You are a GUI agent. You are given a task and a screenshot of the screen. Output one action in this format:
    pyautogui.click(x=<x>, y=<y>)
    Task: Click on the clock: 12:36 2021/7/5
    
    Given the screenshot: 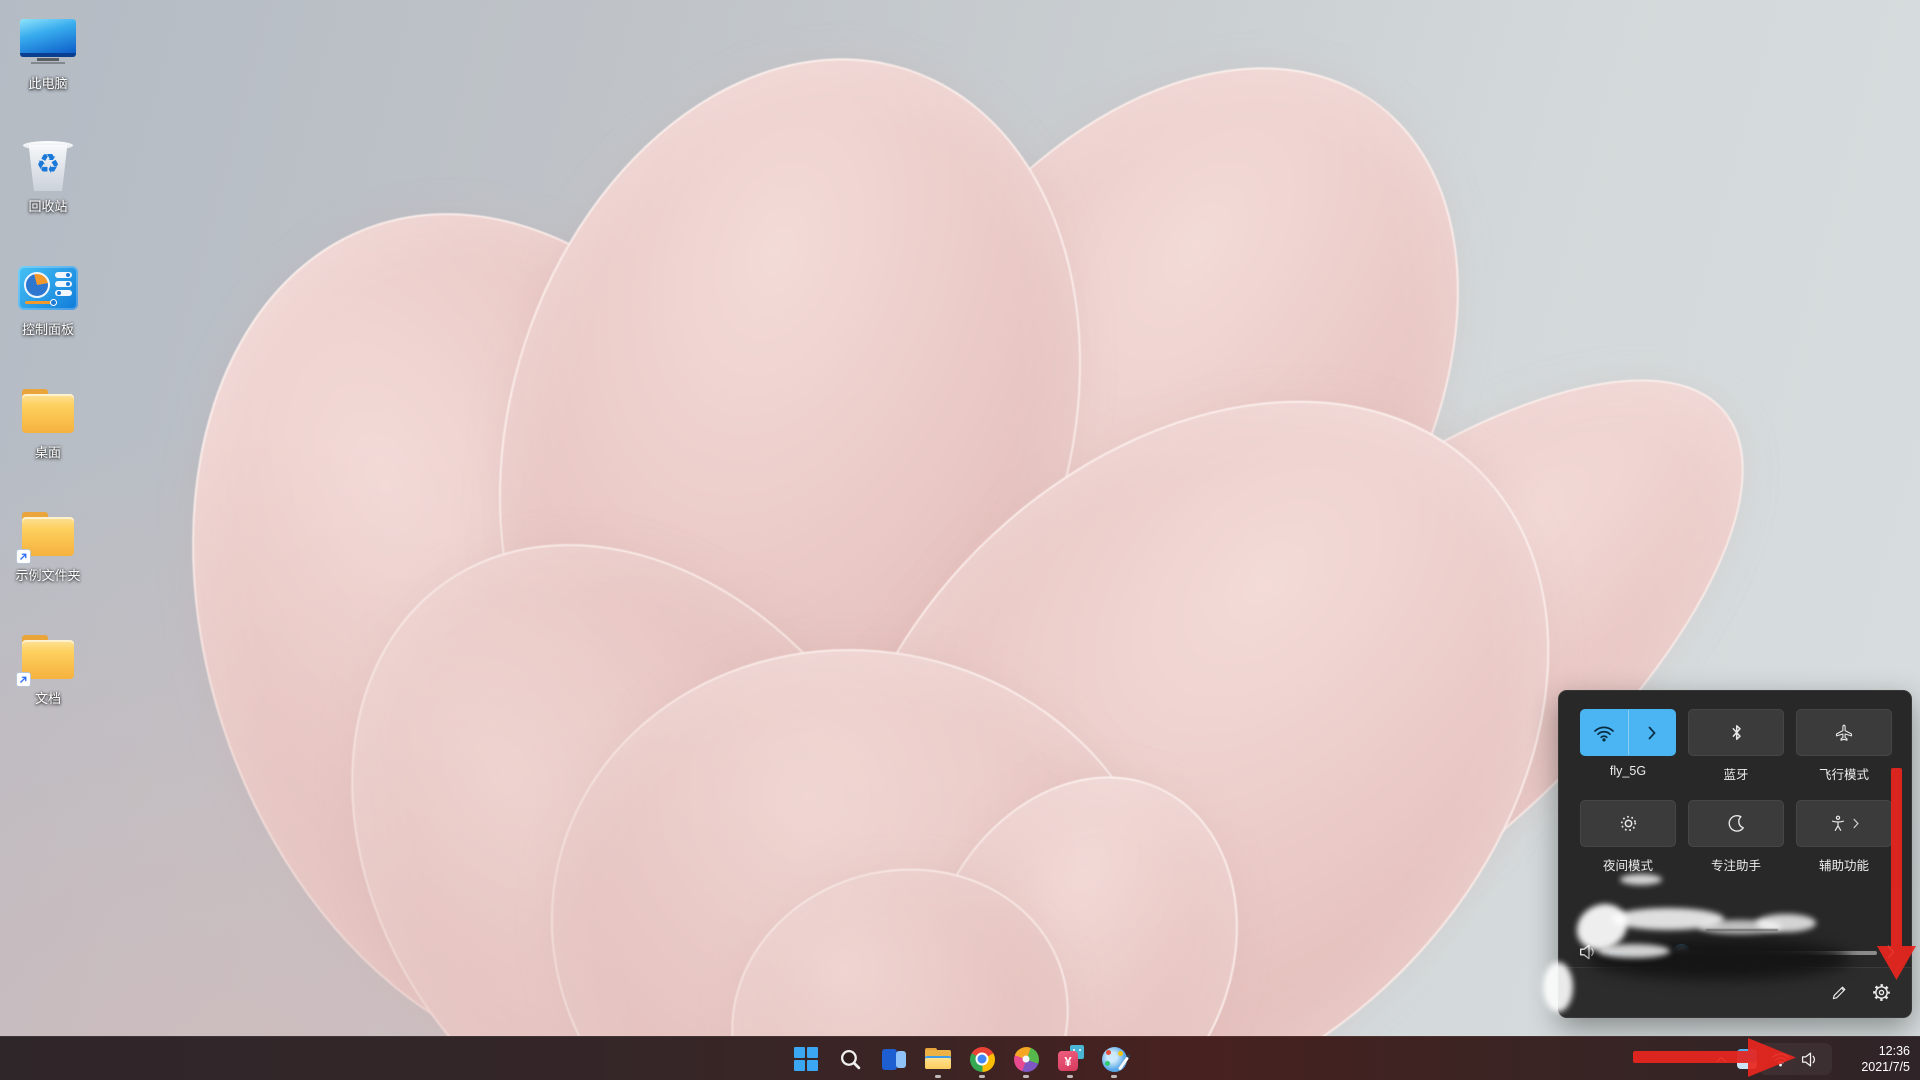 What is the action you would take?
    pyautogui.click(x=1874, y=1059)
    